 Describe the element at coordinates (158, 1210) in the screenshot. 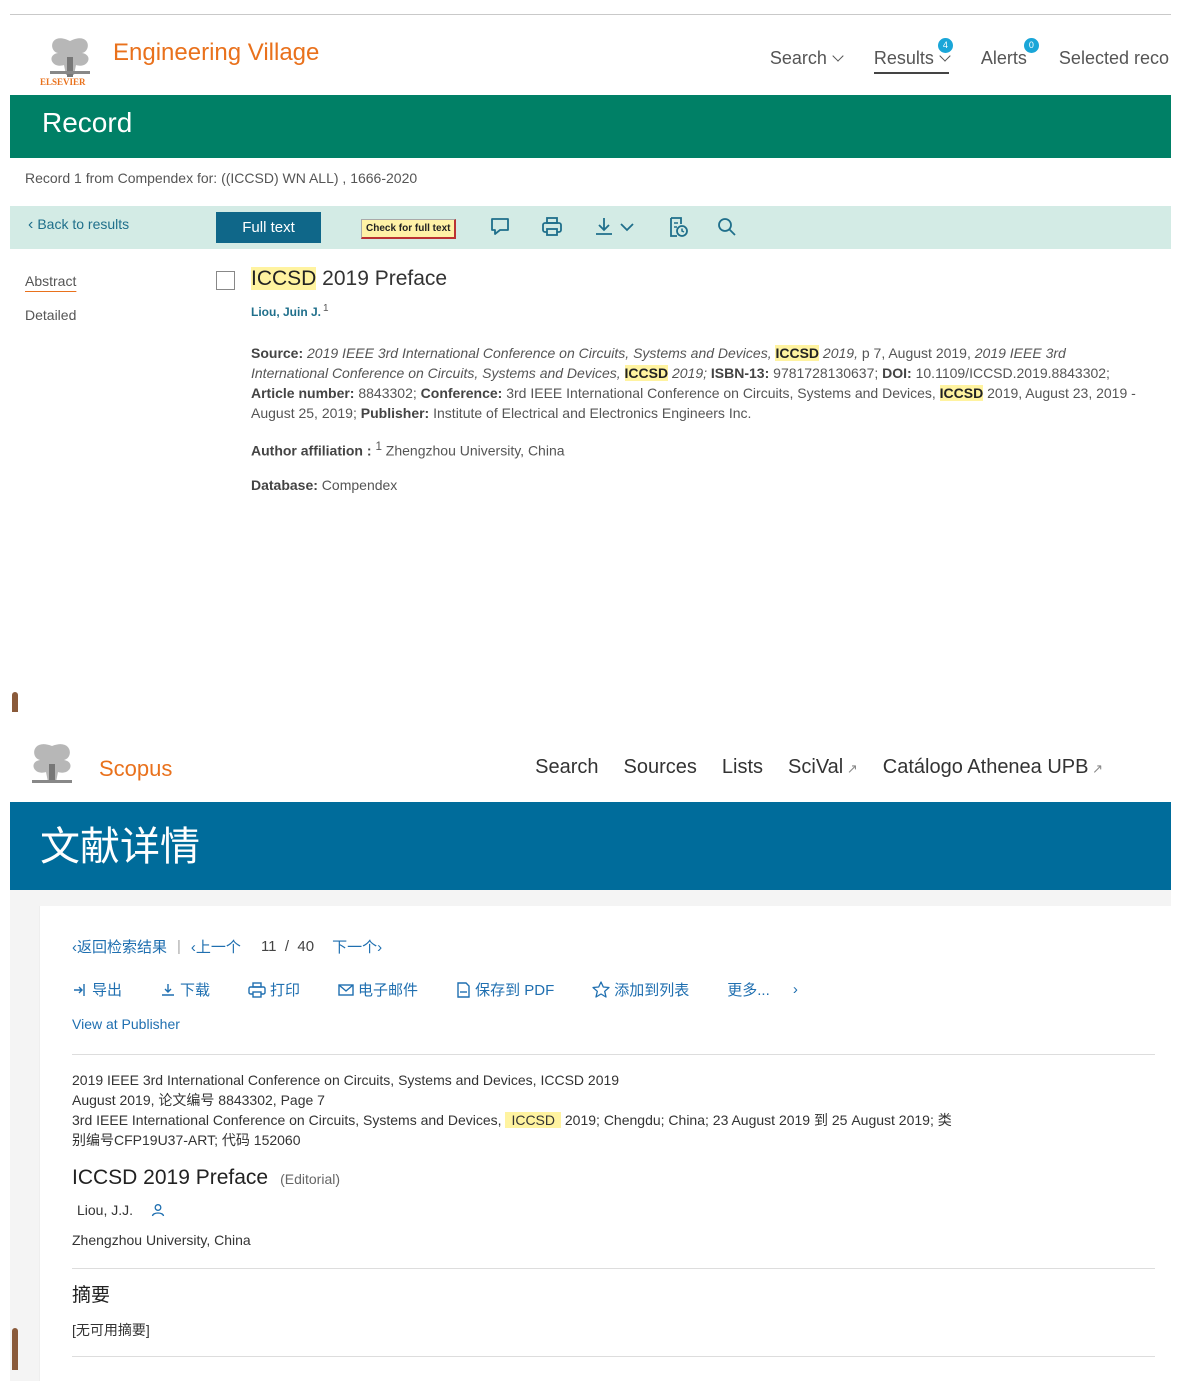

I see `user-icon` at that location.